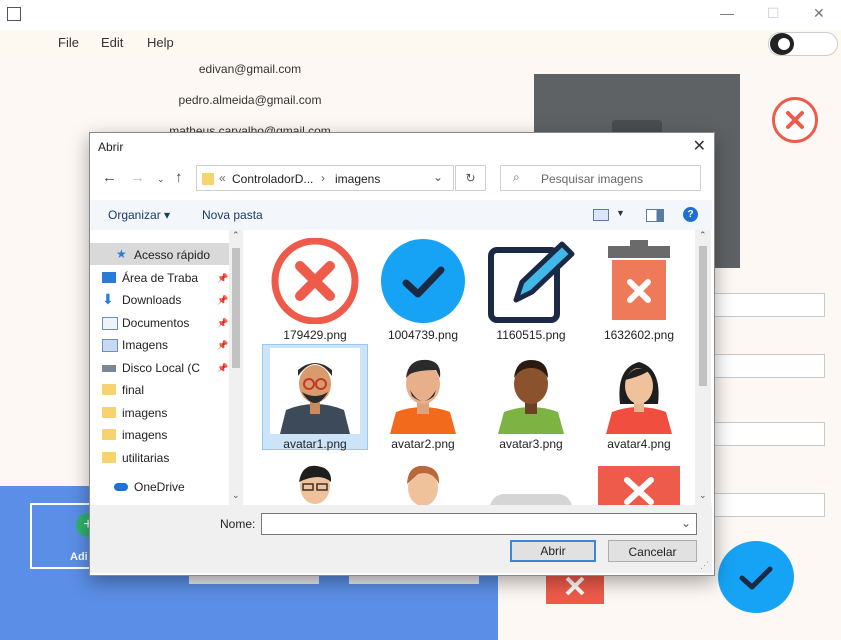 This screenshot has width=841, height=640. What do you see at coordinates (121, 254) in the screenshot?
I see `star-icon: ★` at bounding box center [121, 254].